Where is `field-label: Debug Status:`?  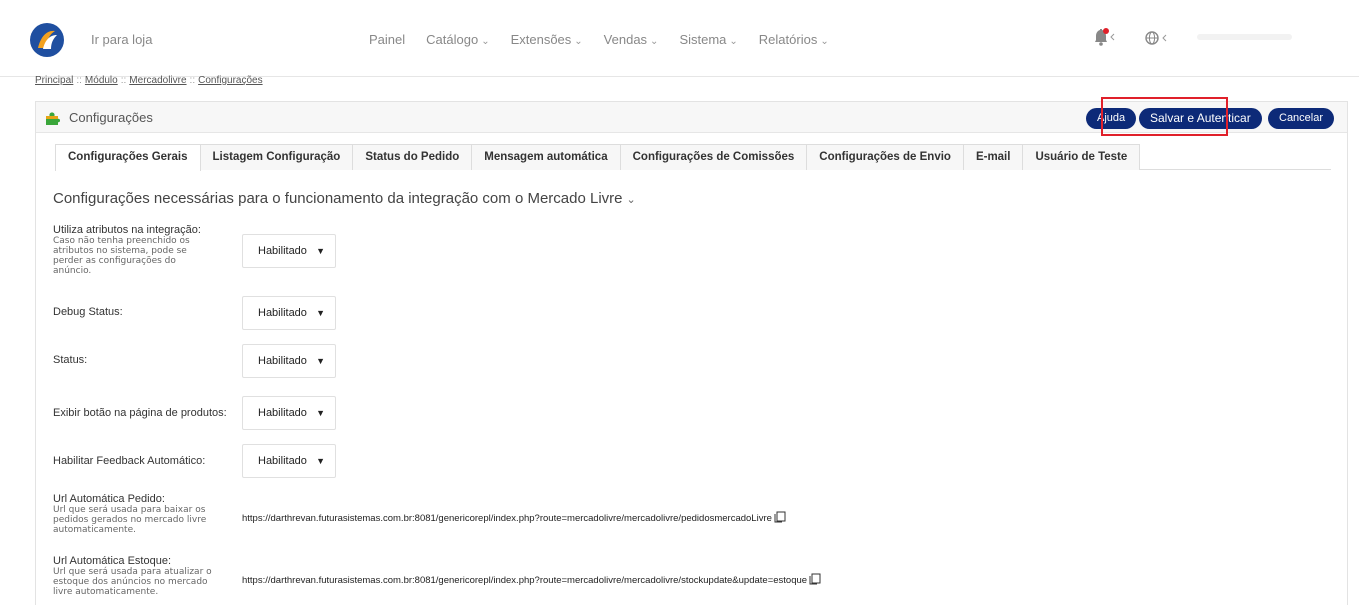 field-label: Debug Status: is located at coordinates (88, 312).